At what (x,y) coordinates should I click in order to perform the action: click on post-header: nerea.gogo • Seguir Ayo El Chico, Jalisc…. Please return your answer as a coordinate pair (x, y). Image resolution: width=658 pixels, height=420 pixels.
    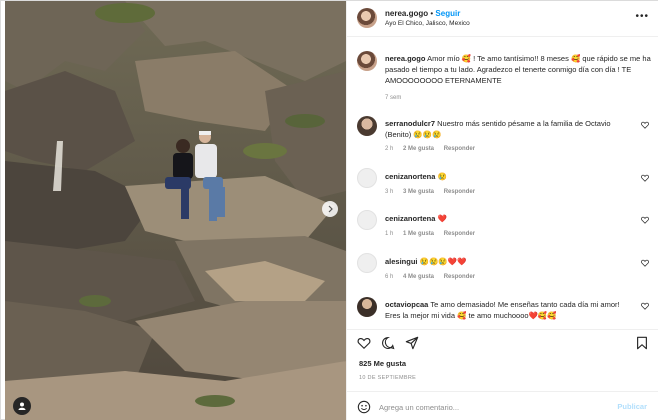
    Looking at the image, I should click on (502, 19).